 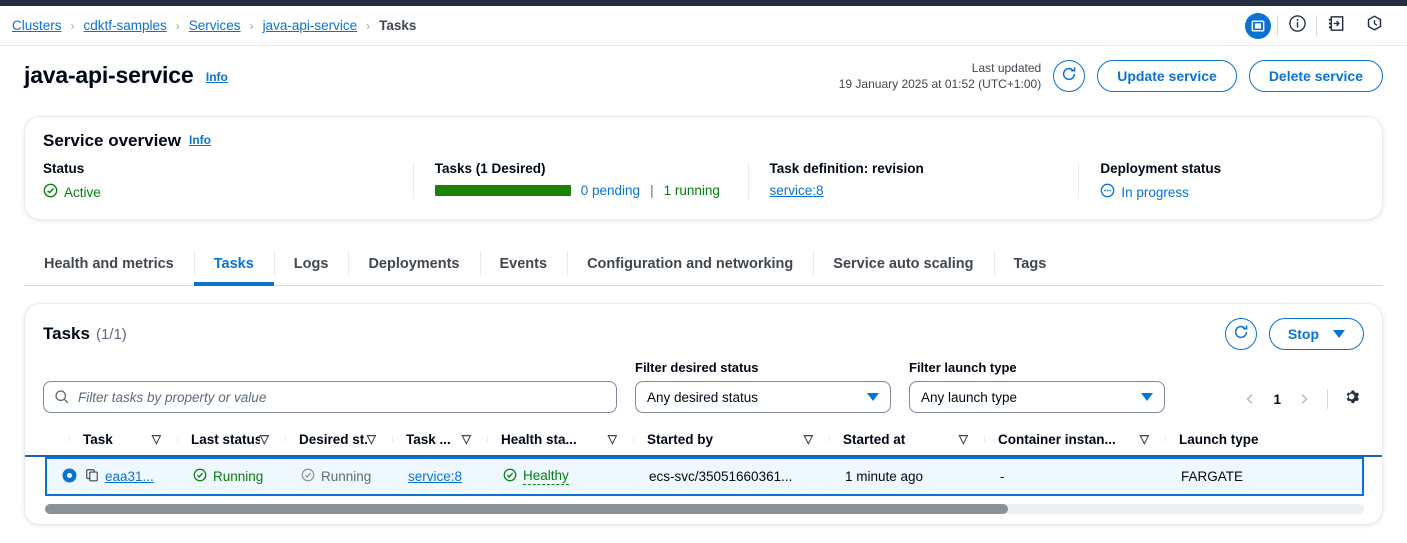 What do you see at coordinates (526, 509) in the screenshot?
I see `scrollbar-thumb` at bounding box center [526, 509].